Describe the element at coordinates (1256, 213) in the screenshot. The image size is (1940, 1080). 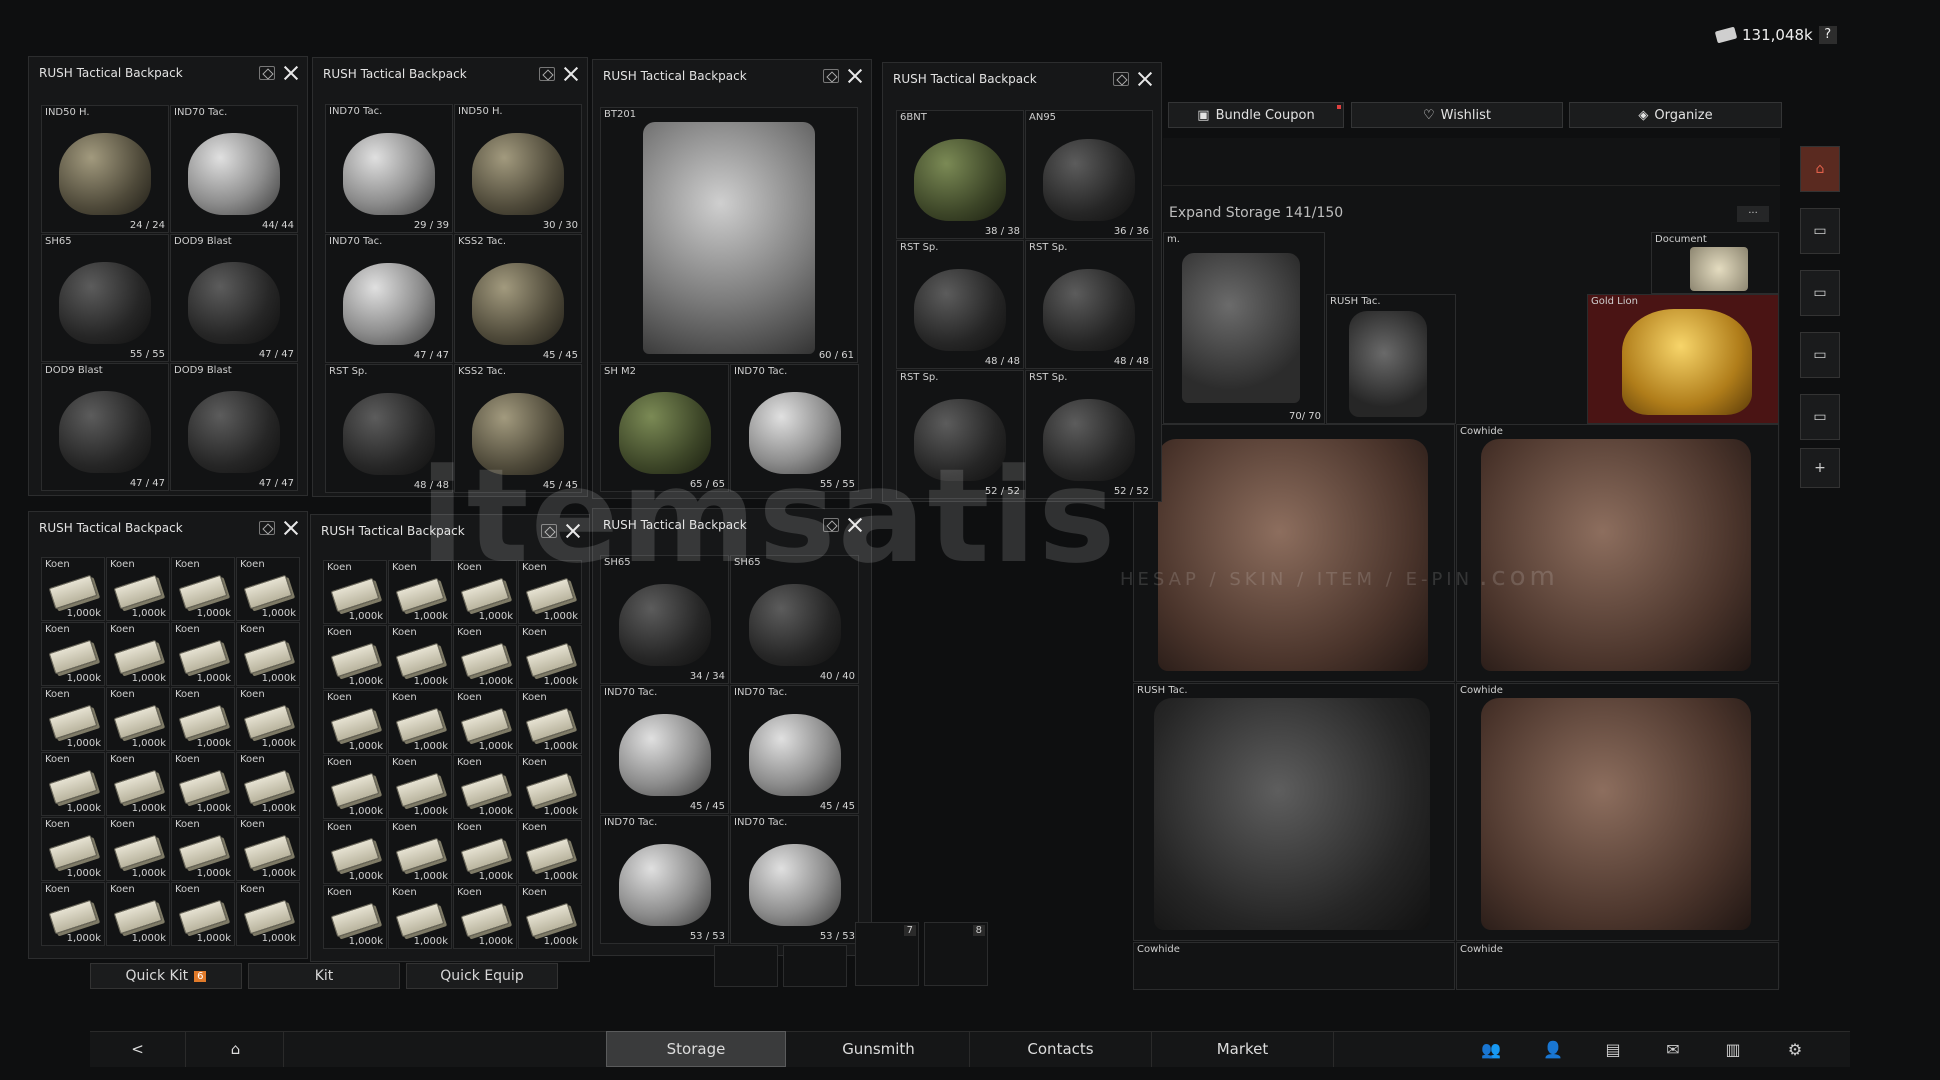
I see `expand-storage-label: Expand Storage 141/150` at that location.